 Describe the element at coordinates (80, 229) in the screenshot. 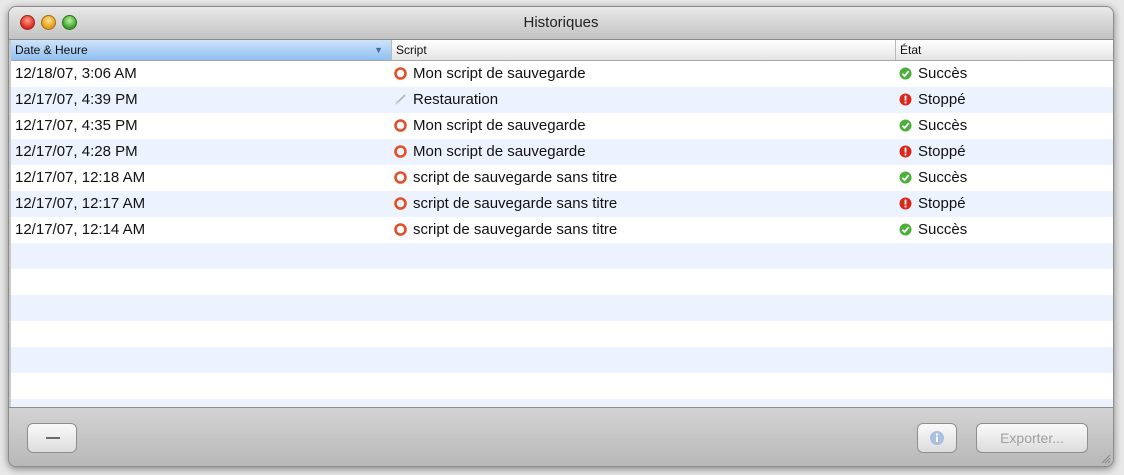

I see `row-date: 12/17/07, 12:14 AM` at that location.